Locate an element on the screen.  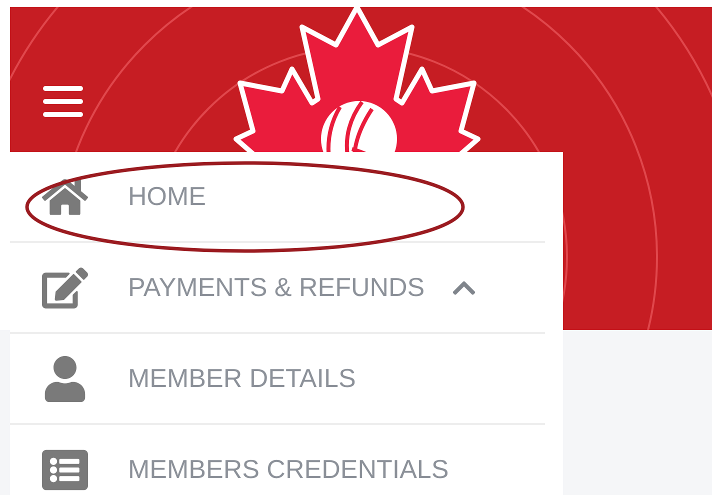
menu-item: PAYMENTS & REFUNDS is located at coordinates (277, 288).